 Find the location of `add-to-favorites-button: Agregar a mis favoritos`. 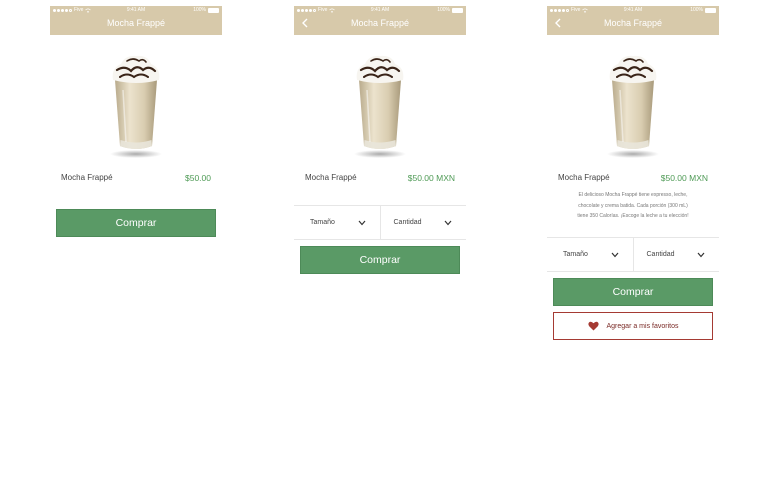

add-to-favorites-button: Agregar a mis favoritos is located at coordinates (633, 326).